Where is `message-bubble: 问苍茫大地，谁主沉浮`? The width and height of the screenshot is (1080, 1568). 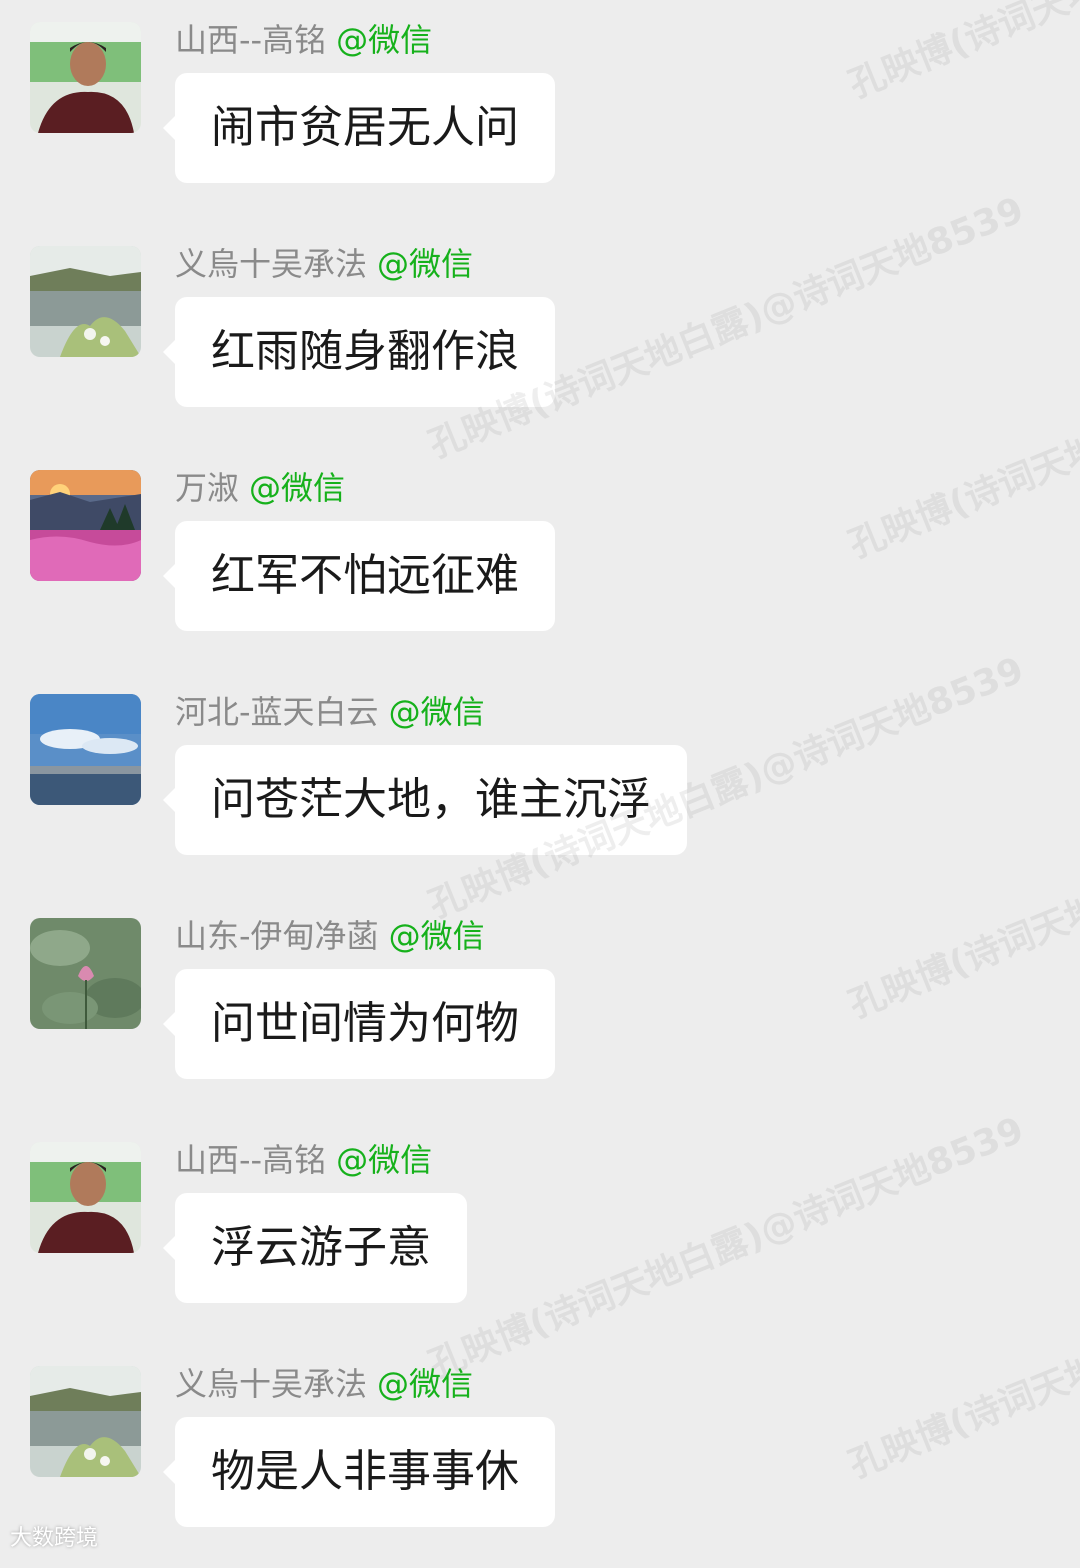
message-bubble: 问苍茫大地，谁主沉浮 is located at coordinates (425, 800).